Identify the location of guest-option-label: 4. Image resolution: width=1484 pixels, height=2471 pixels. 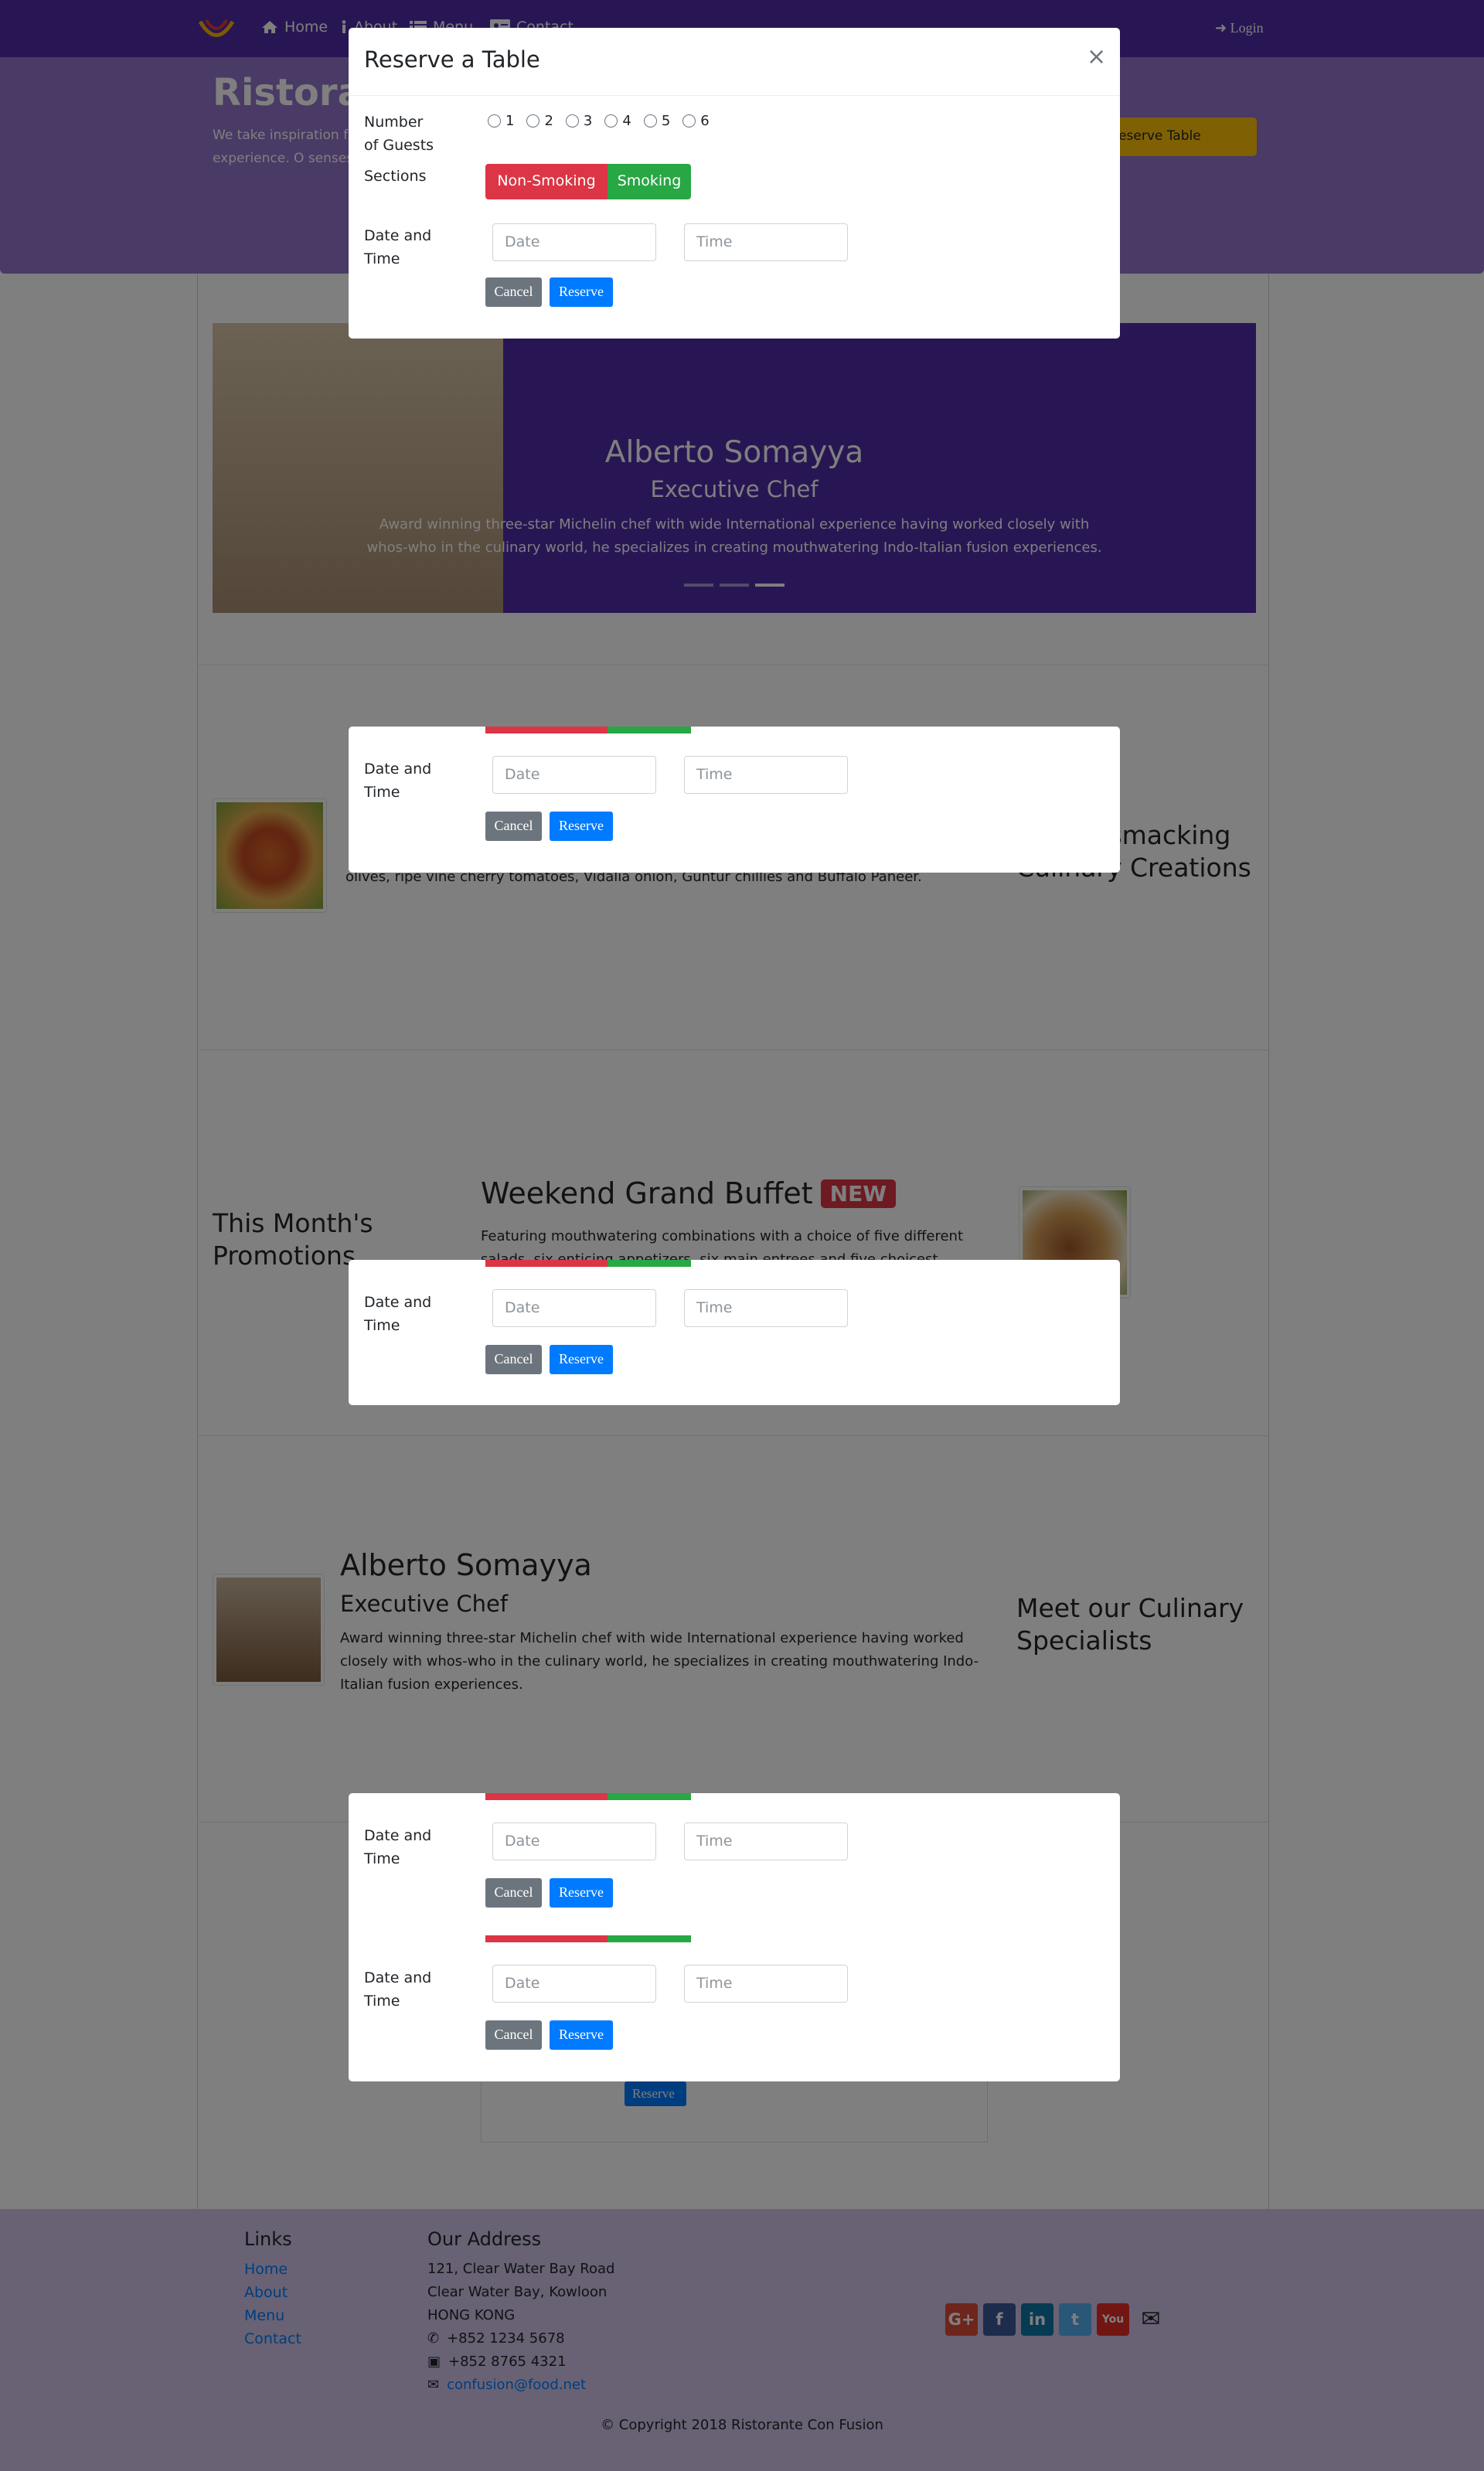
(626, 121).